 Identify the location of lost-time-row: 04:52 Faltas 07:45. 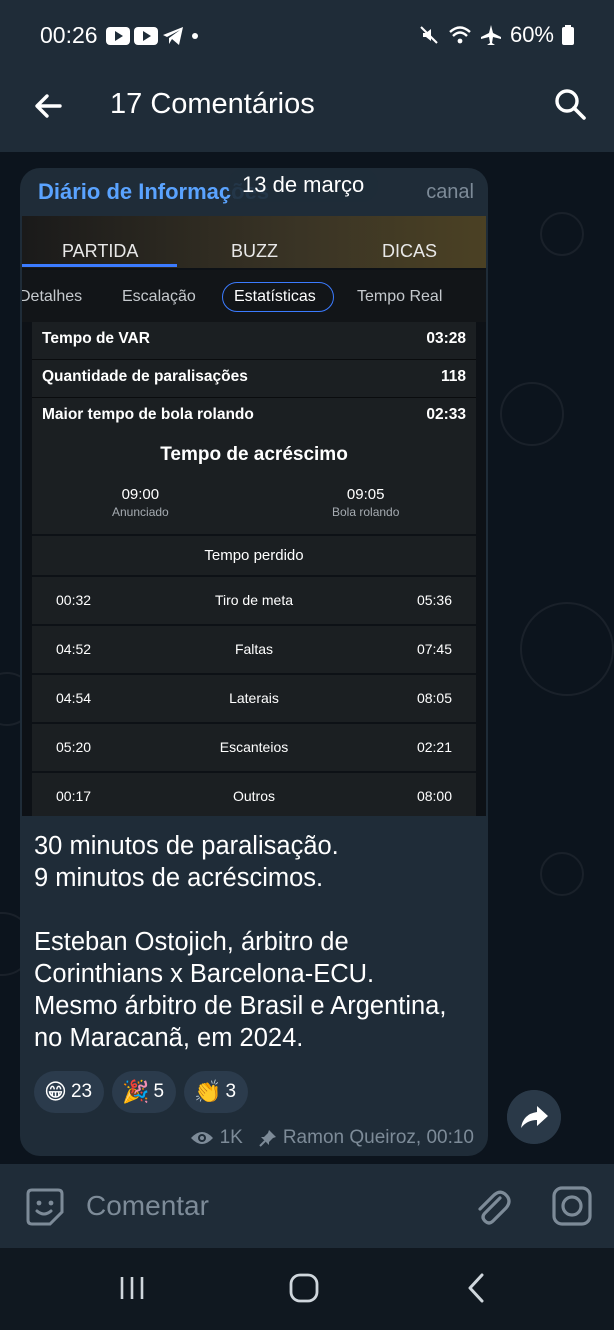
(254, 649).